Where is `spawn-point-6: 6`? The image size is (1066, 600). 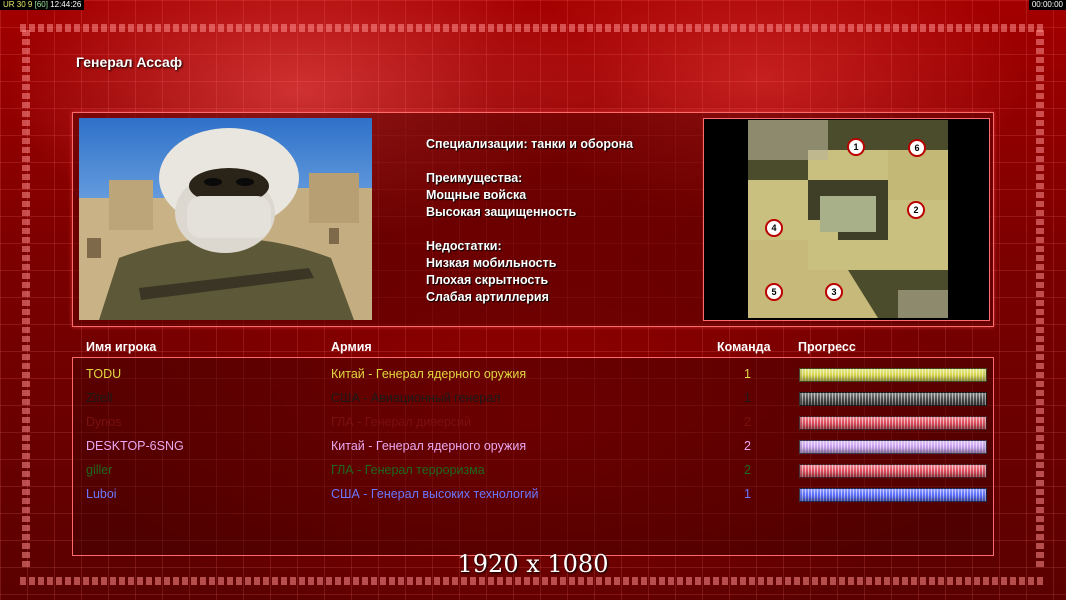 spawn-point-6: 6 is located at coordinates (917, 148).